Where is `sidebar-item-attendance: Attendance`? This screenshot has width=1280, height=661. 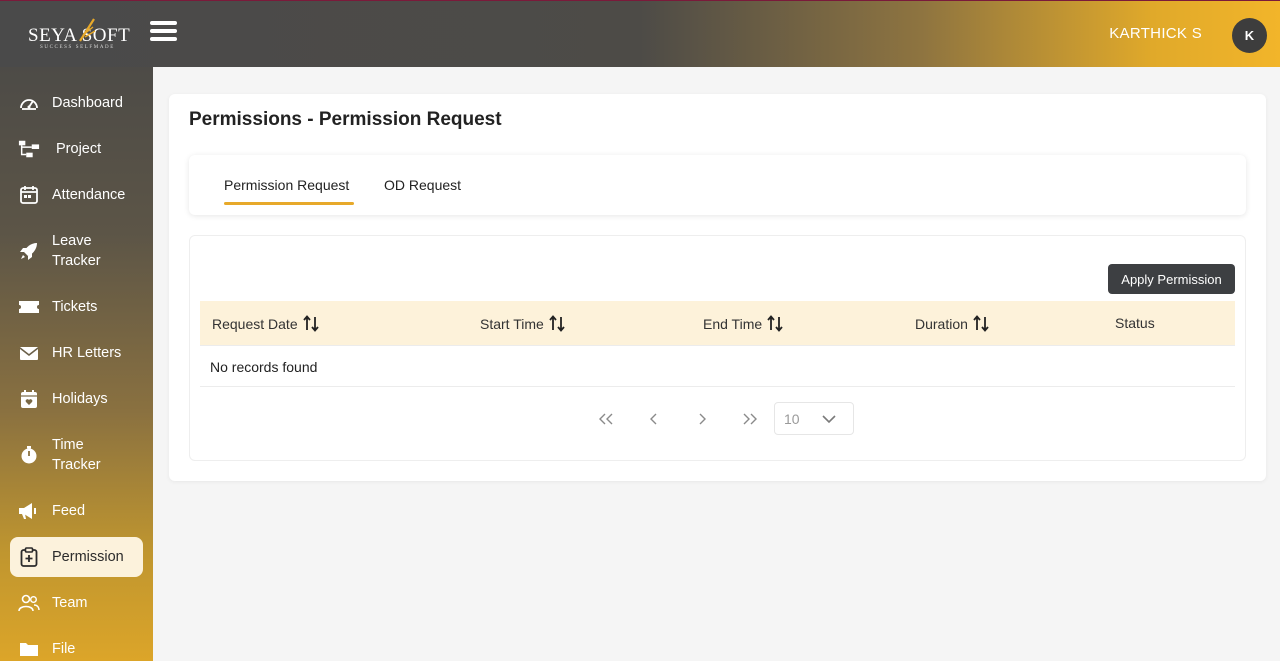
sidebar-item-attendance: Attendance is located at coordinates (76, 195).